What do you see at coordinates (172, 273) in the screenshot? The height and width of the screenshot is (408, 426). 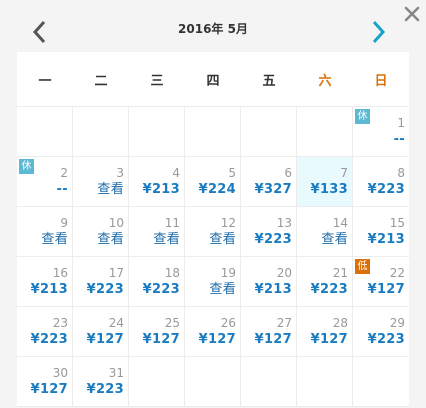 I see `day-number: 18` at bounding box center [172, 273].